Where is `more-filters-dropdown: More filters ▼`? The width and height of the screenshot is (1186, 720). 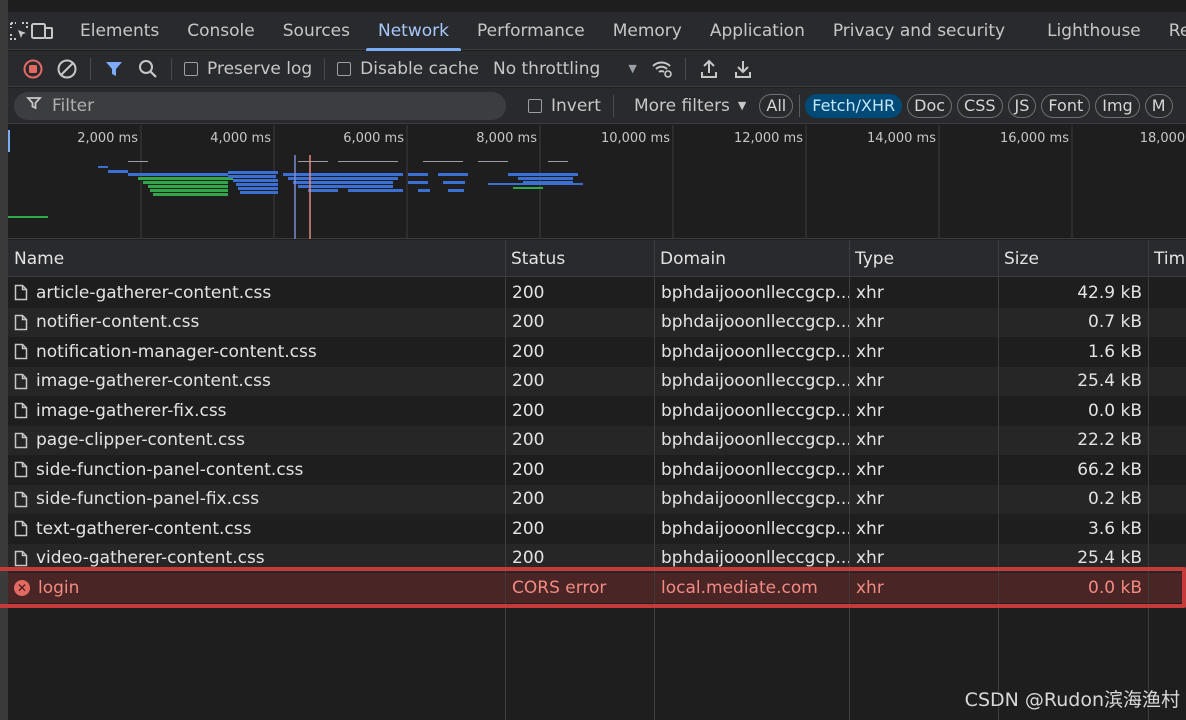
more-filters-dropdown: More filters ▼ is located at coordinates (687, 106).